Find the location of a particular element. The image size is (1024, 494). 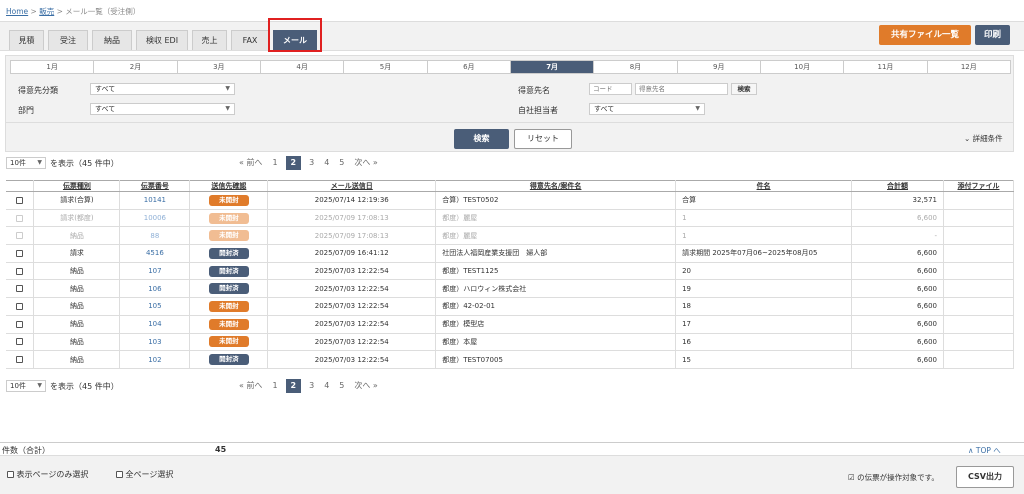

csv-export-button: CSV出力 is located at coordinates (985, 477).